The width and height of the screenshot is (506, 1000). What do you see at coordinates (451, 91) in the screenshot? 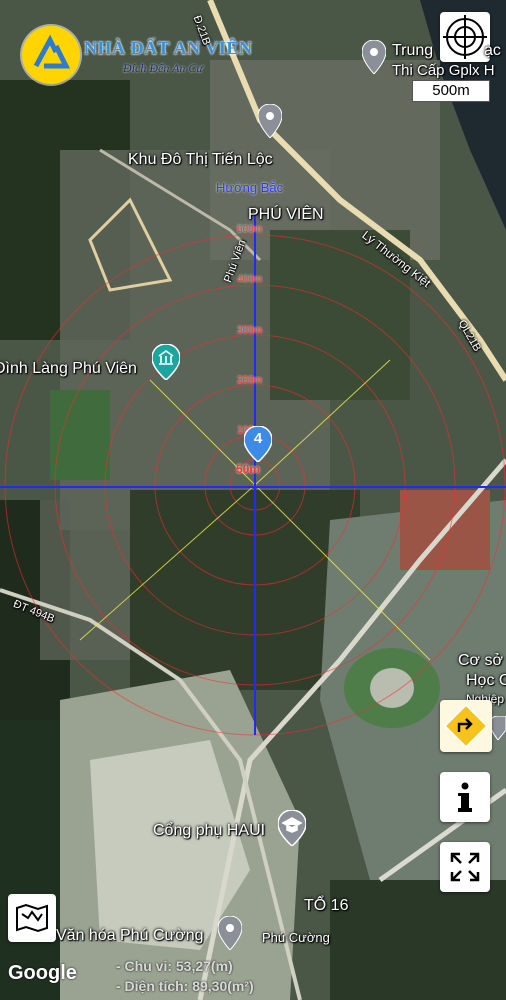
I see `scale-bar: 500m` at bounding box center [451, 91].